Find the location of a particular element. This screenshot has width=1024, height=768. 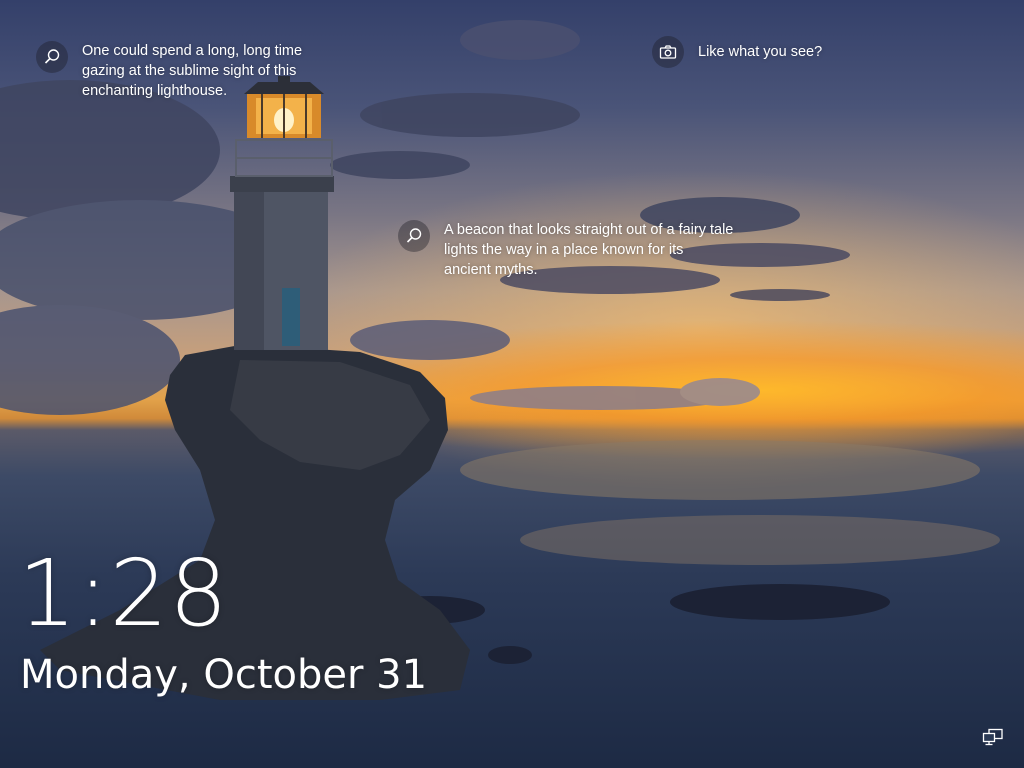

camera-icon is located at coordinates (668, 52).